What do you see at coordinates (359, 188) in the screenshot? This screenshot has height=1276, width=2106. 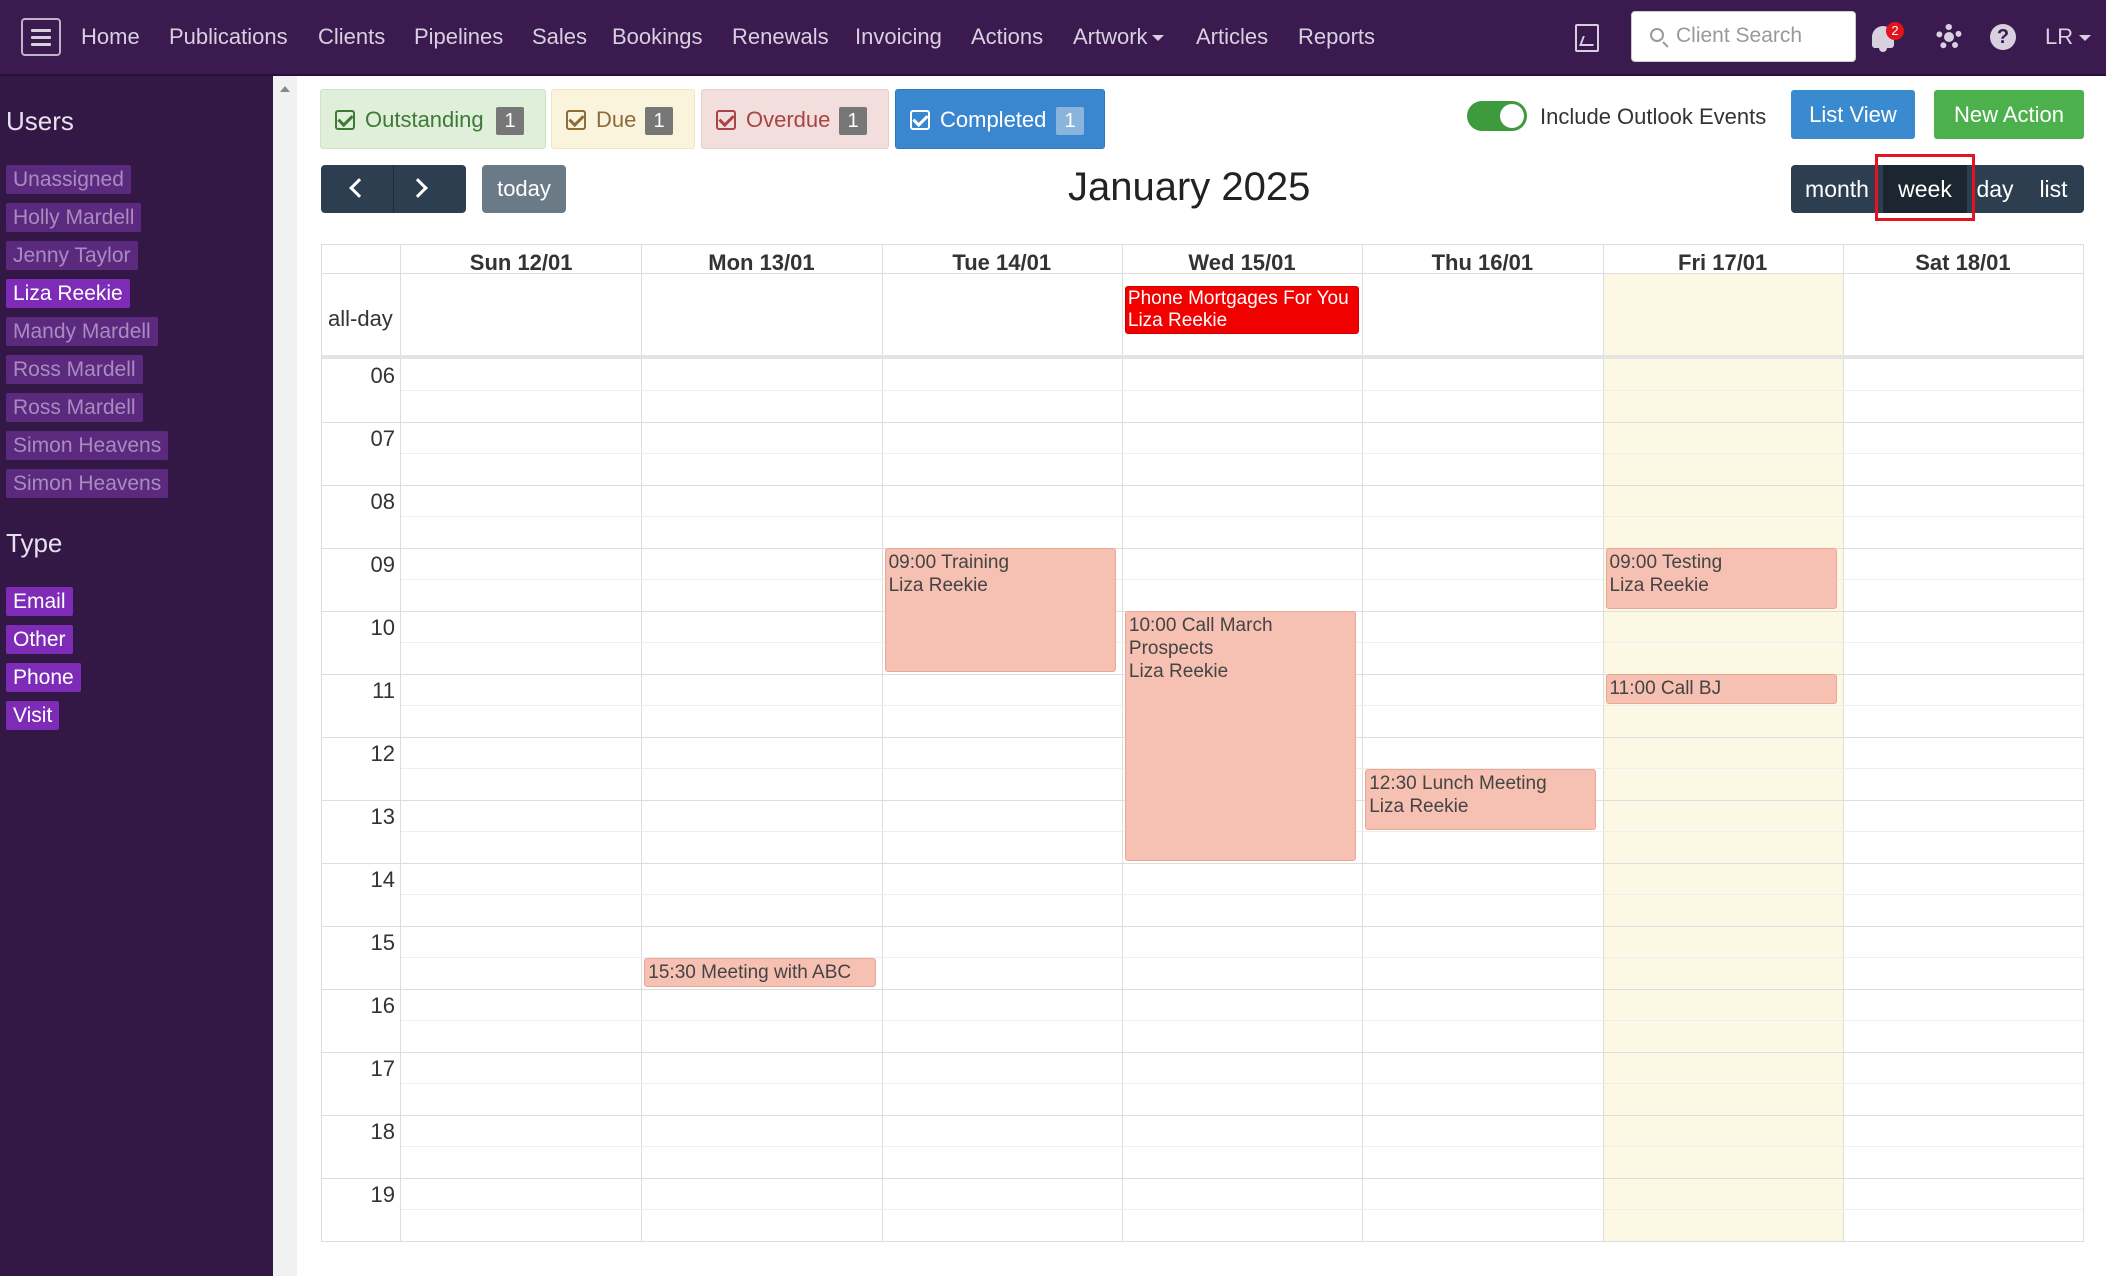 I see `chevron-left-icon` at bounding box center [359, 188].